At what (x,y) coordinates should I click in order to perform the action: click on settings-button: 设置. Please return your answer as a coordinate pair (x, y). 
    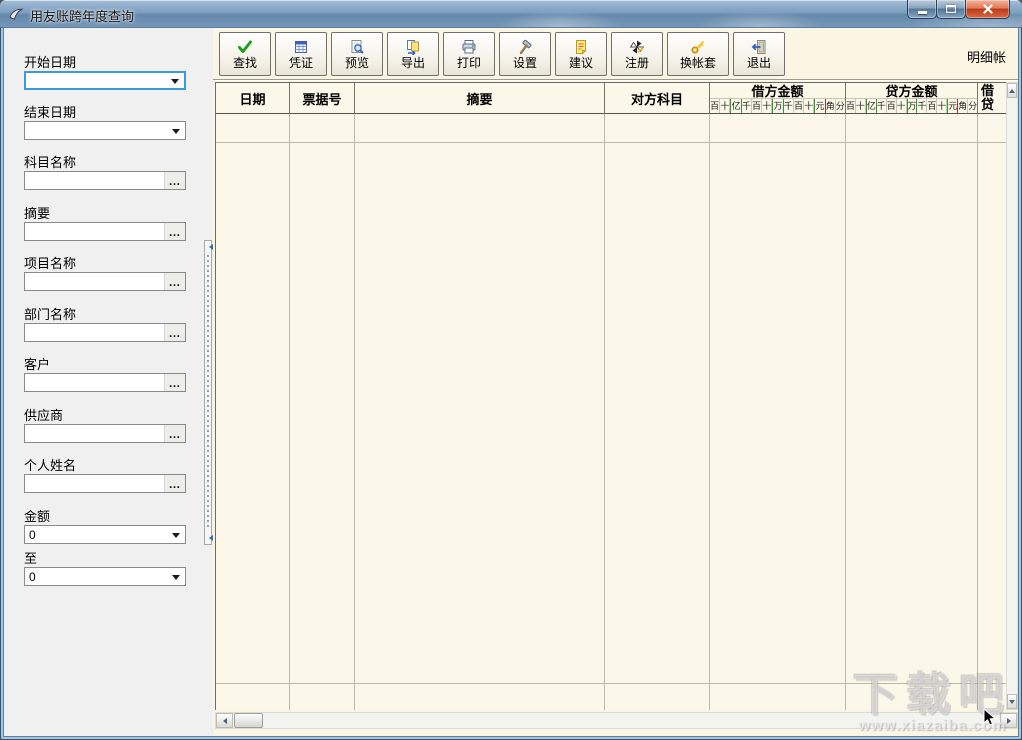
    Looking at the image, I should click on (525, 54).